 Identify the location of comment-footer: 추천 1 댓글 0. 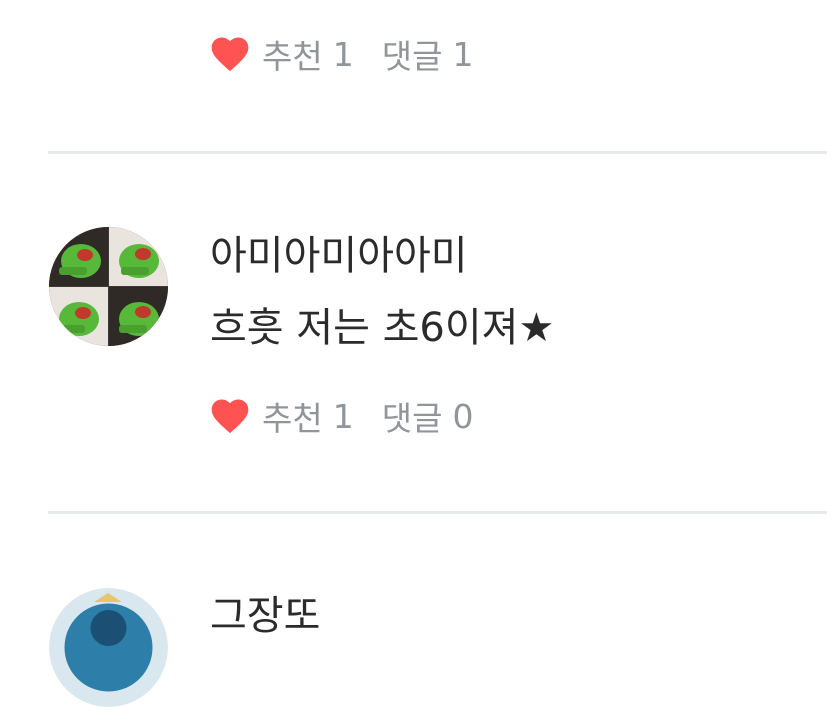
(340, 416).